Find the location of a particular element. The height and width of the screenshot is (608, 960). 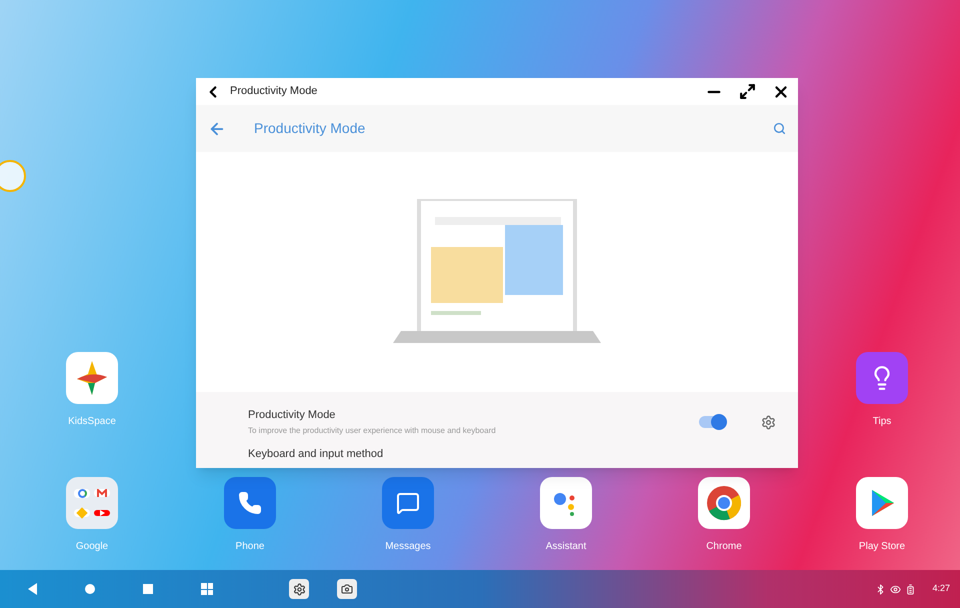

setting-title: Keyboard and input method is located at coordinates (512, 454).